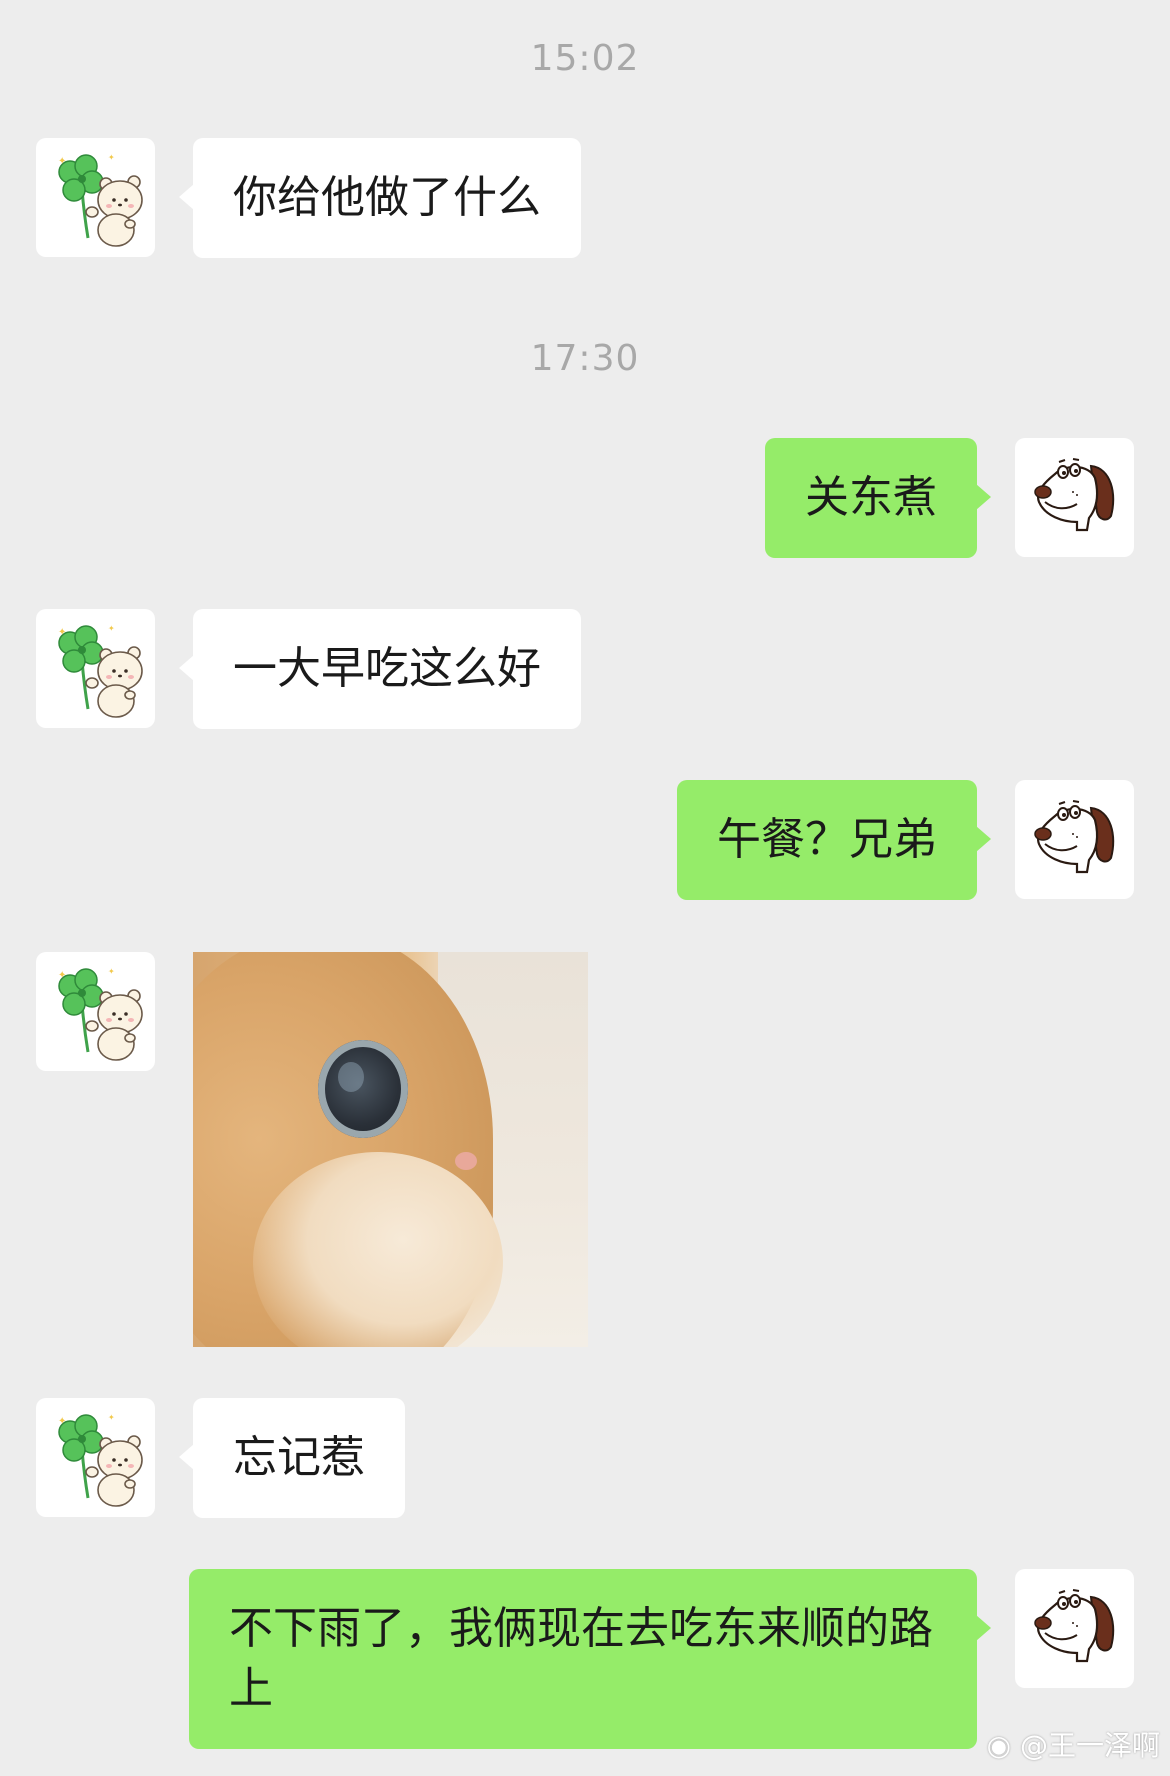  I want to click on message-bubble-outgoing: 关东煮, so click(878, 498).